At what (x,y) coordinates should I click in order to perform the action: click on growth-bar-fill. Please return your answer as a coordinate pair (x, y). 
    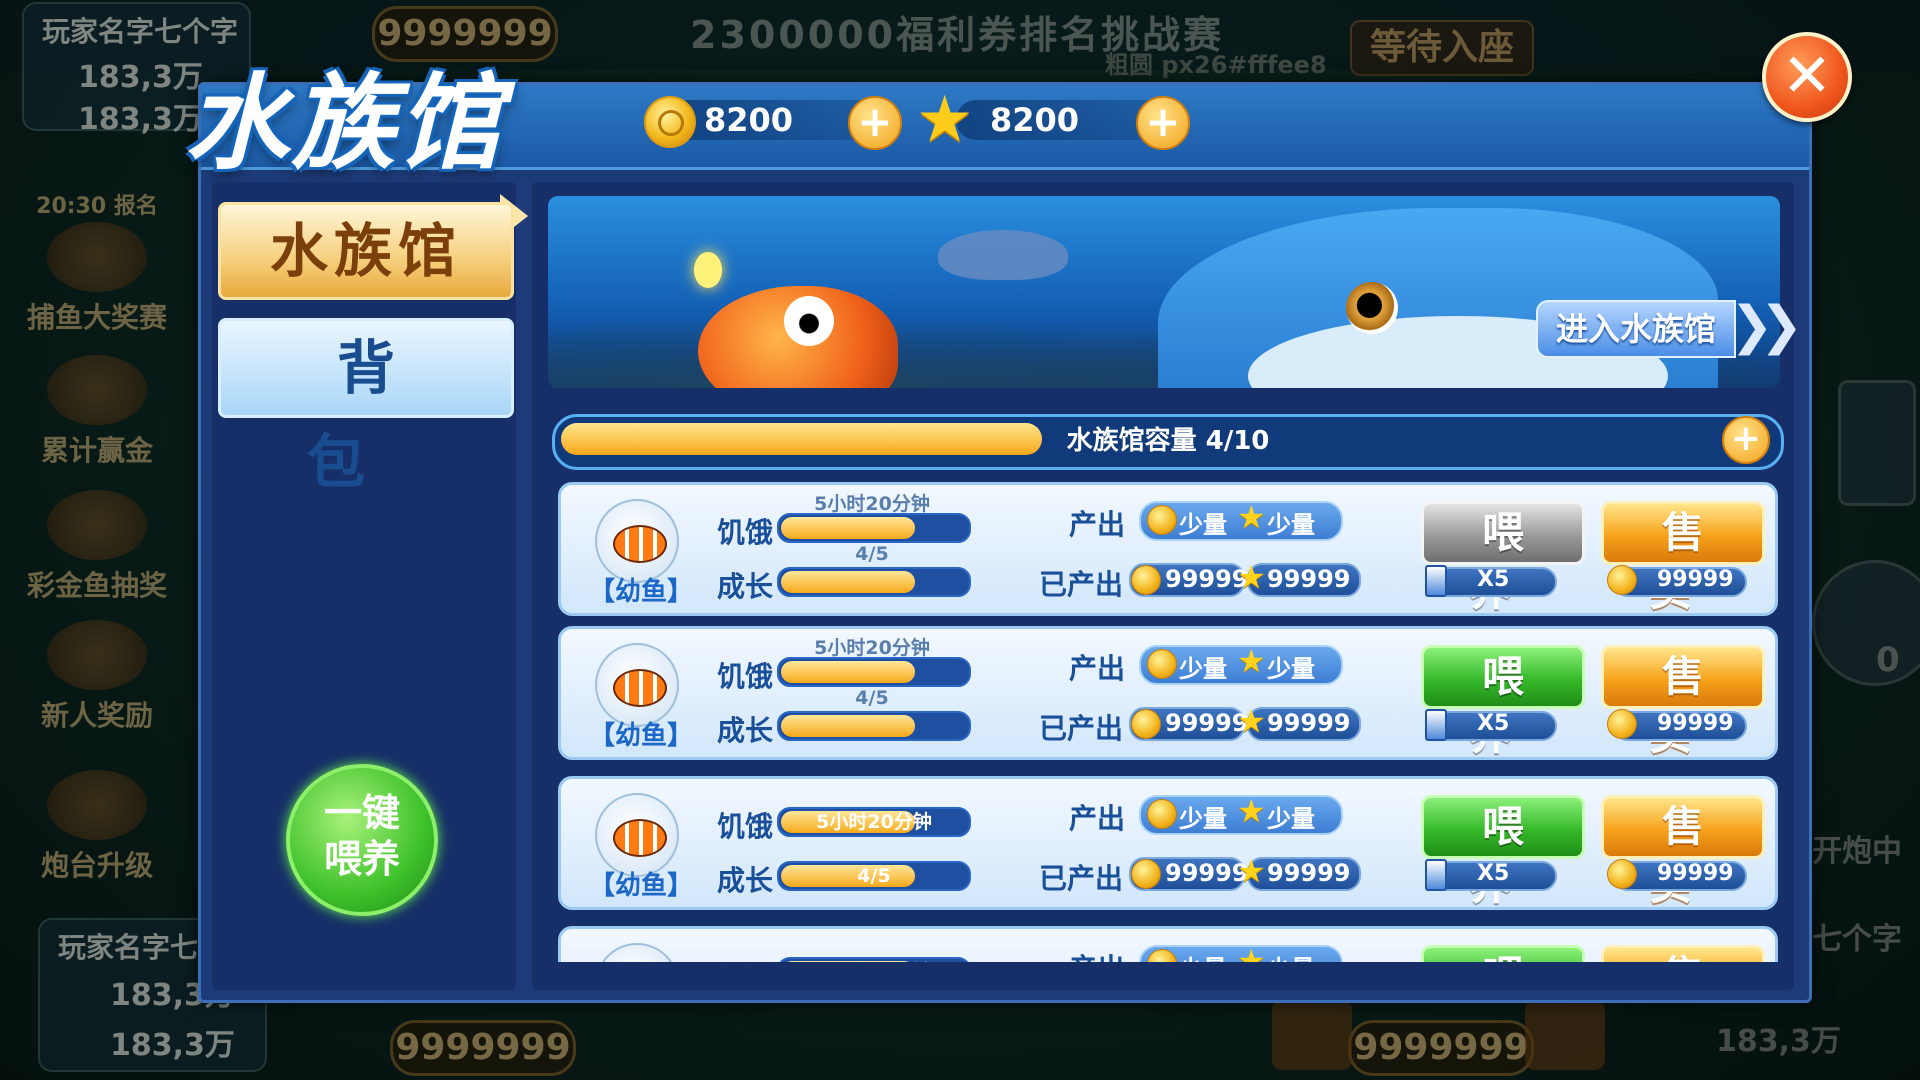
    Looking at the image, I should click on (848, 582).